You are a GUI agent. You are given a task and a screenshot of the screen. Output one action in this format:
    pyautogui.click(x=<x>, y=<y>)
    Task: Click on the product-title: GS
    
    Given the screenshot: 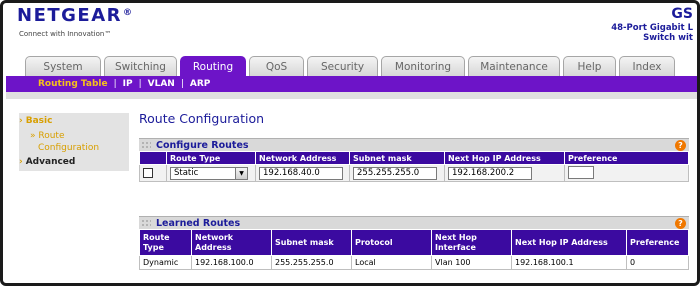 What is the action you would take?
    pyautogui.click(x=682, y=14)
    